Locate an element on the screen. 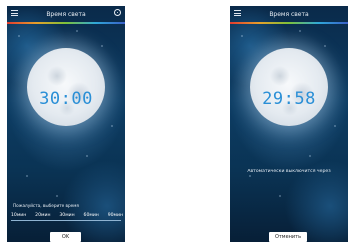 Image resolution: width=352 pixels, height=246 pixels. time-options: 10мин 20мин 30мин 60мин 90мин is located at coordinates (67, 215).